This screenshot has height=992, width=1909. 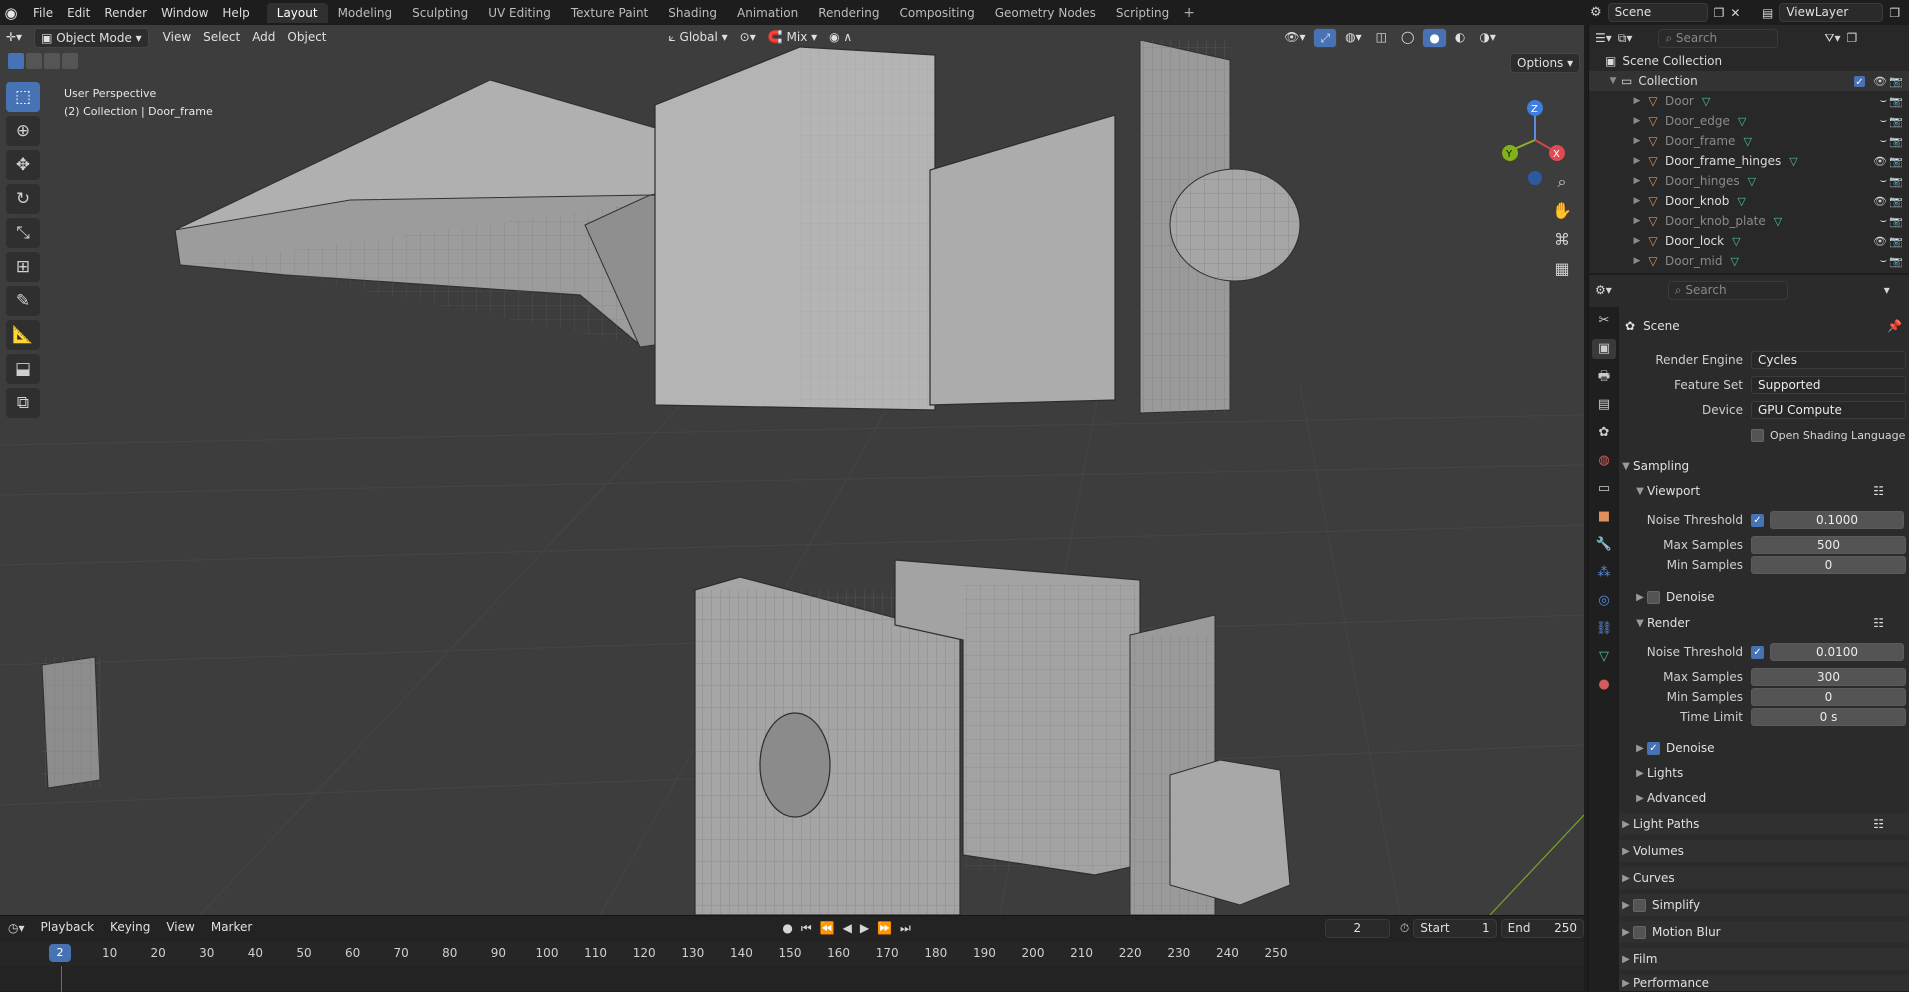 What do you see at coordinates (1837, 520) in the screenshot?
I see `vp-noise-threshold-field: 0.1000` at bounding box center [1837, 520].